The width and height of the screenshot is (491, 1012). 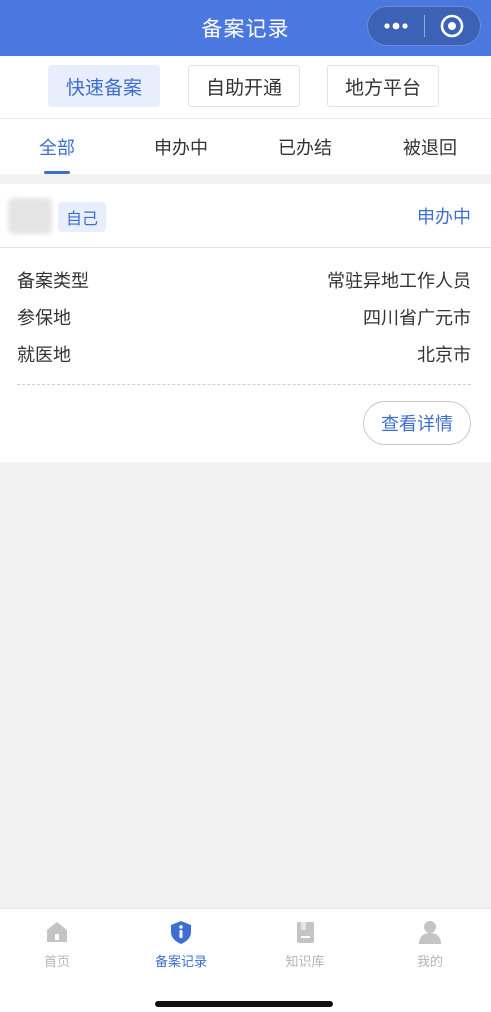 What do you see at coordinates (181, 932) in the screenshot?
I see `shield-info-icon` at bounding box center [181, 932].